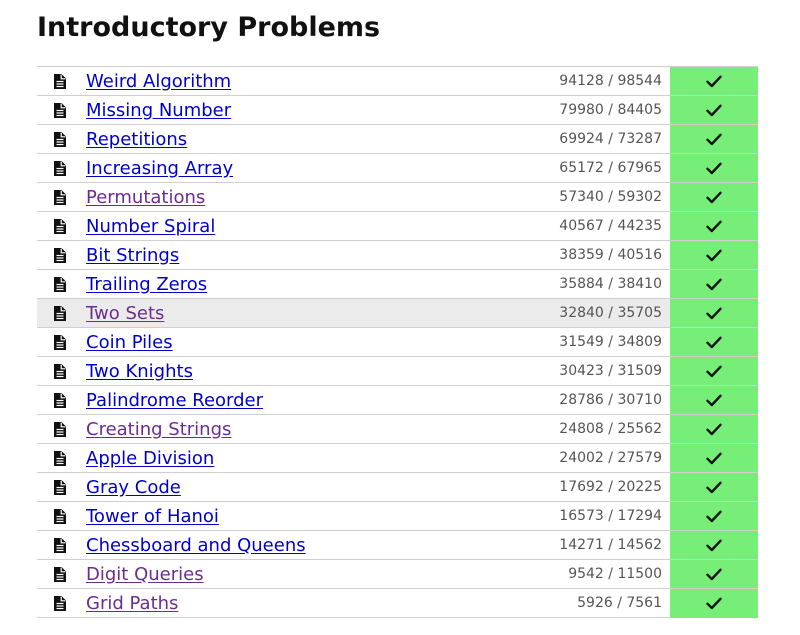 Image resolution: width=800 pixels, height=635 pixels. Describe the element at coordinates (610, 81) in the screenshot. I see `solved-count: 94128 / 98544` at that location.